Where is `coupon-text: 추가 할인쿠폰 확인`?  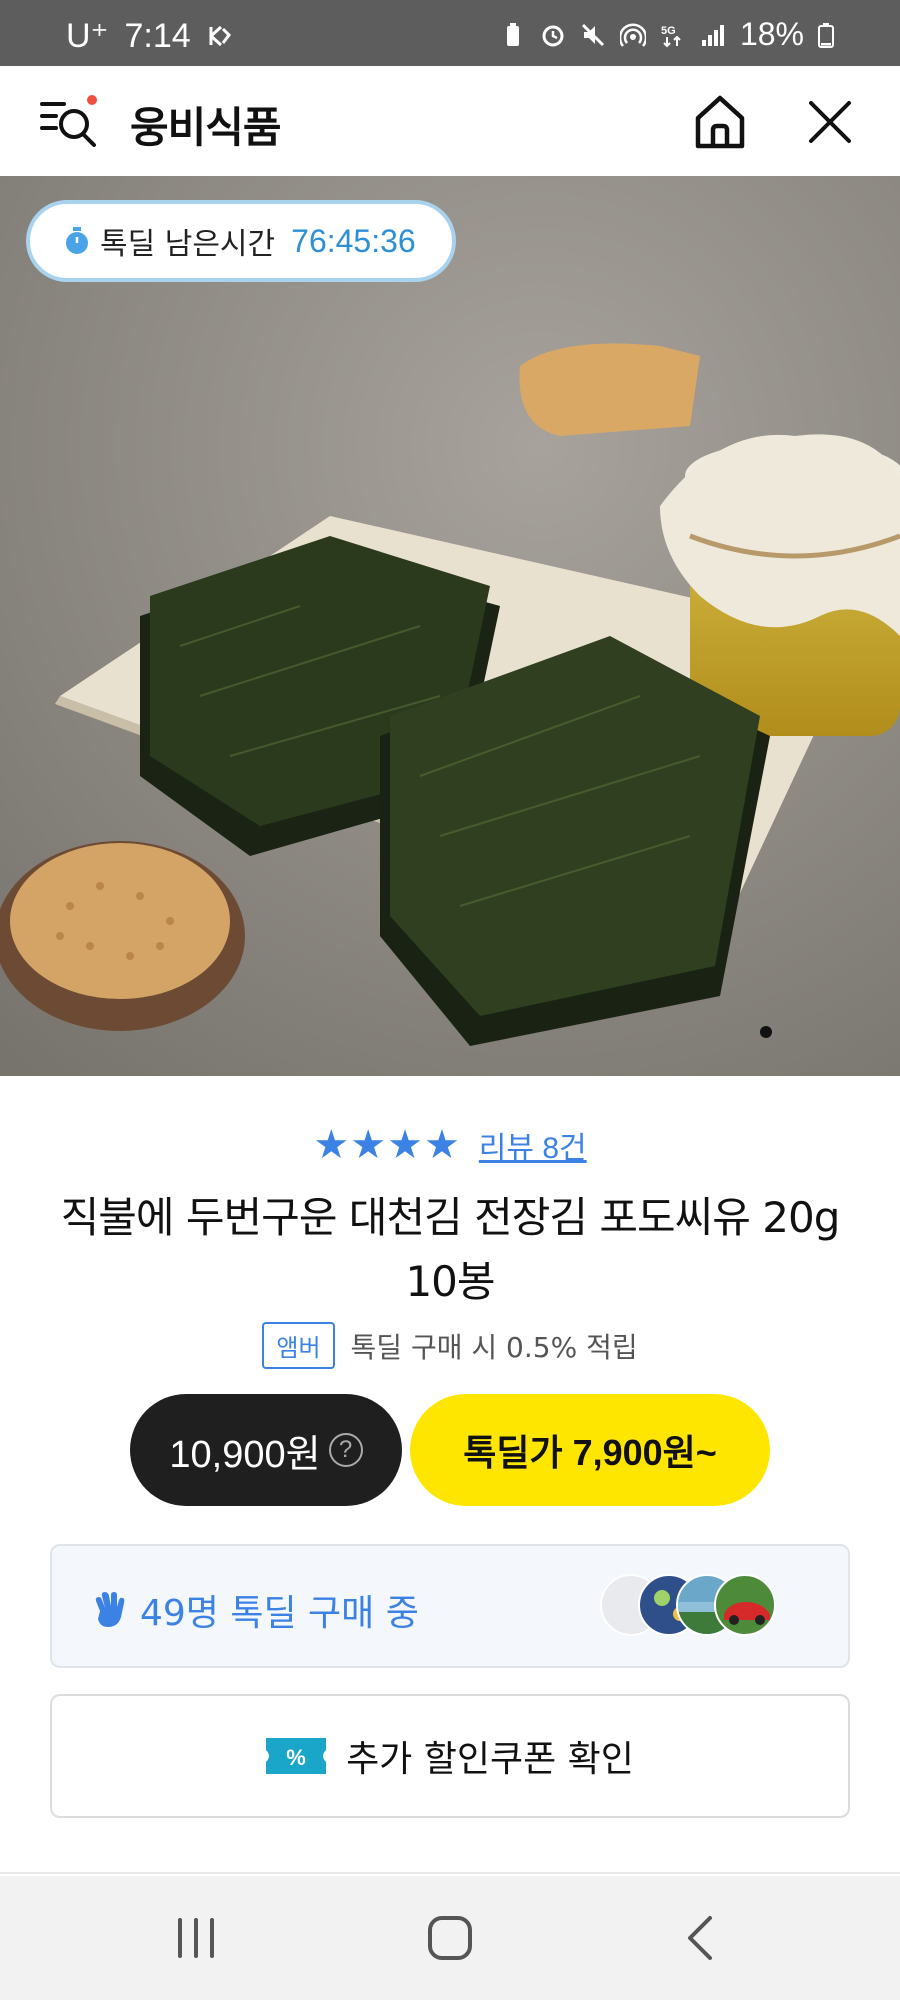 coupon-text: 추가 할인쿠폰 확인 is located at coordinates (490, 1759).